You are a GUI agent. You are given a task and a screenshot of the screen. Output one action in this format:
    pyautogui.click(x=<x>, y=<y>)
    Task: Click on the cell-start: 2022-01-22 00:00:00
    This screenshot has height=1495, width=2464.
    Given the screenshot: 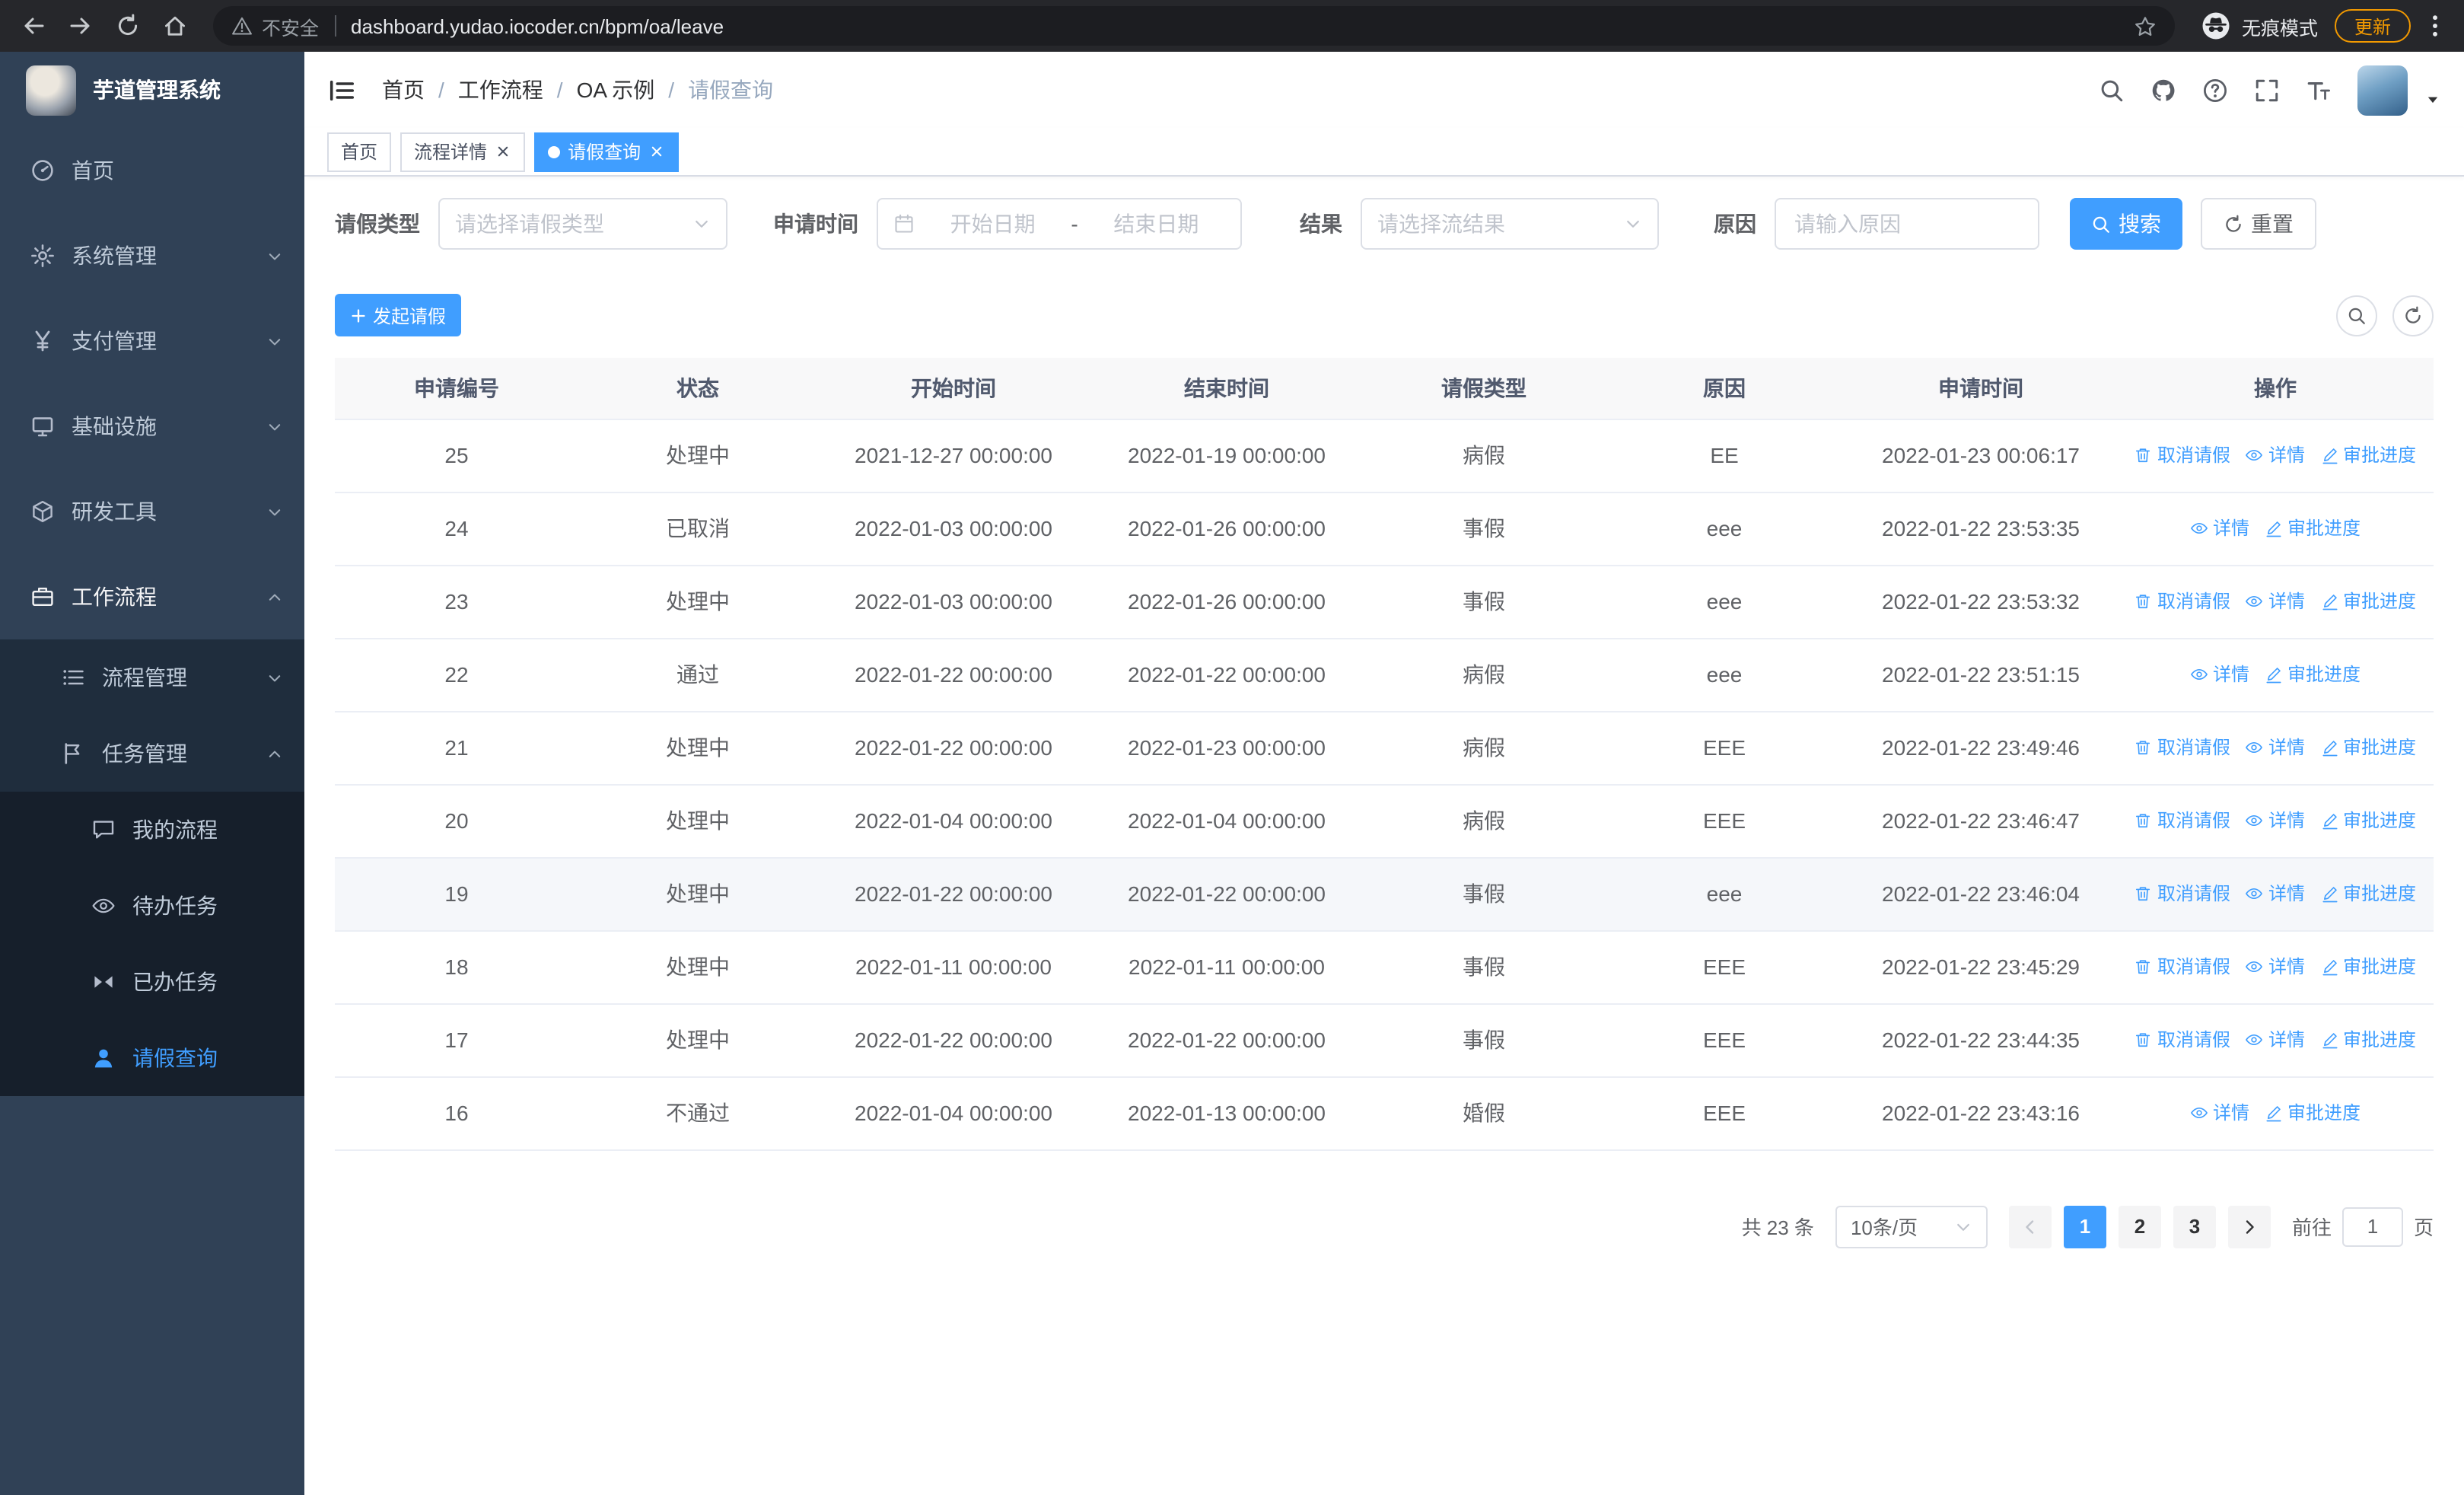 What is the action you would take?
    pyautogui.click(x=953, y=1040)
    